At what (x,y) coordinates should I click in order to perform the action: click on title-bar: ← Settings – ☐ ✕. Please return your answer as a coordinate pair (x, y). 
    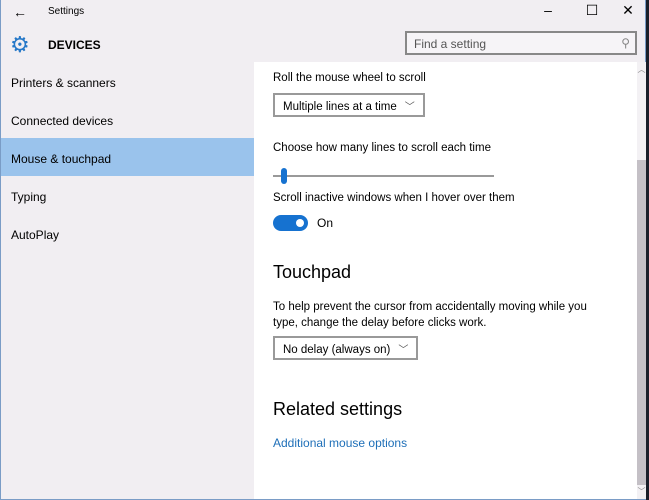
    Looking at the image, I should click on (323, 12).